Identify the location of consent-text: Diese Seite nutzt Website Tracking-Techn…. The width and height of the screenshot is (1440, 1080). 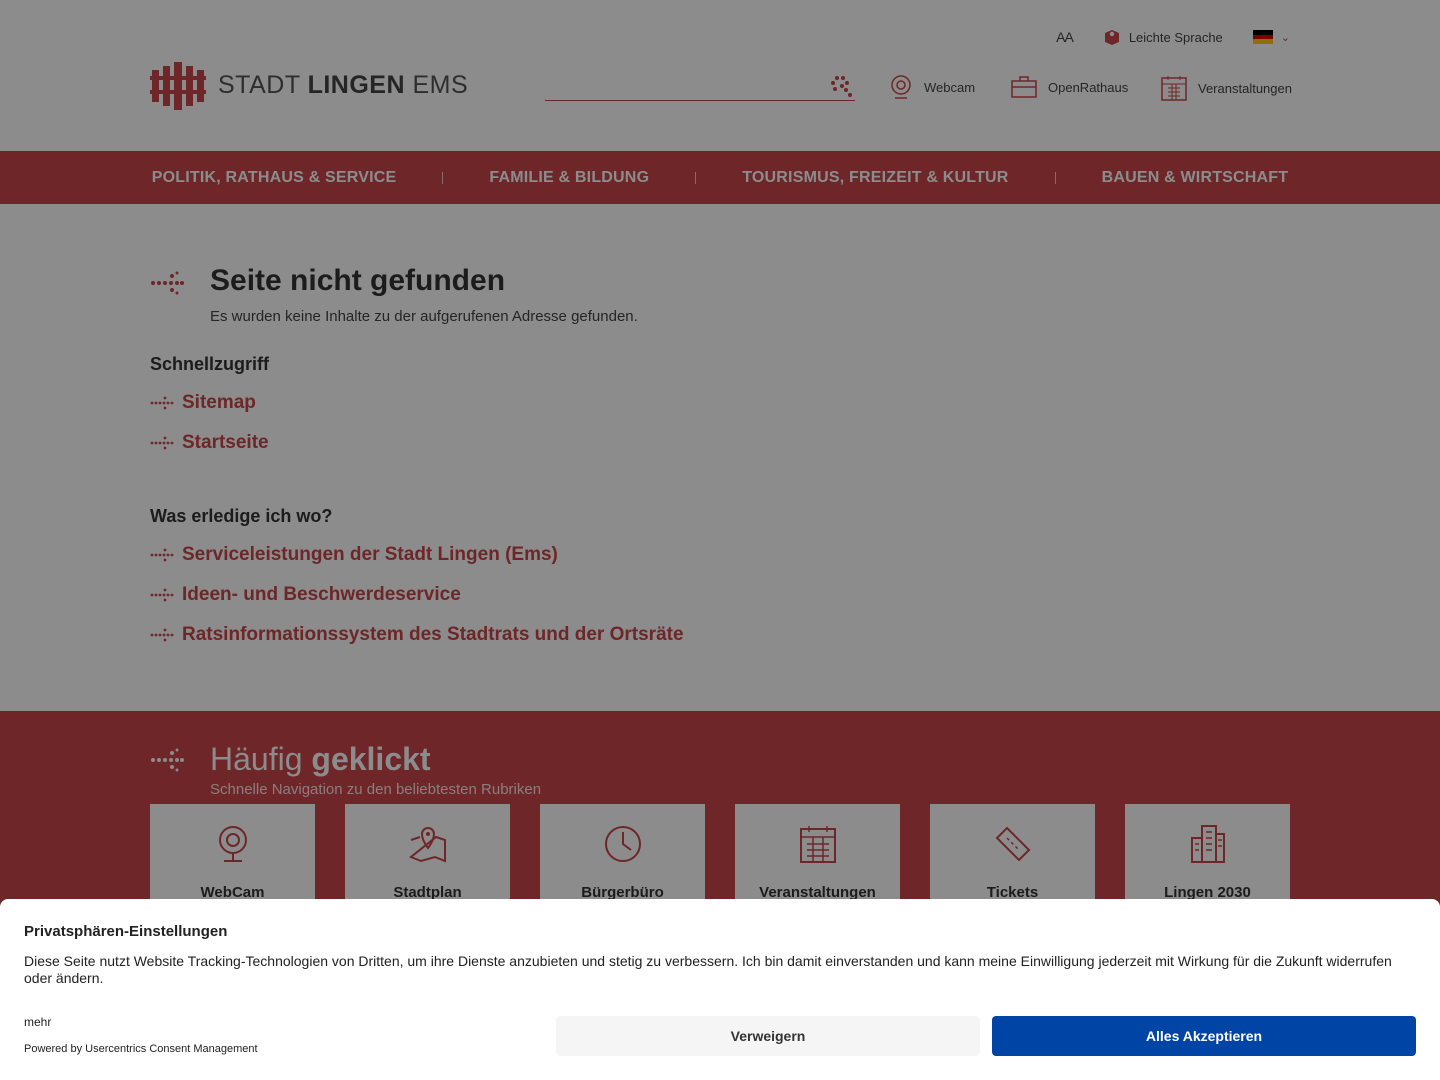
(708, 969).